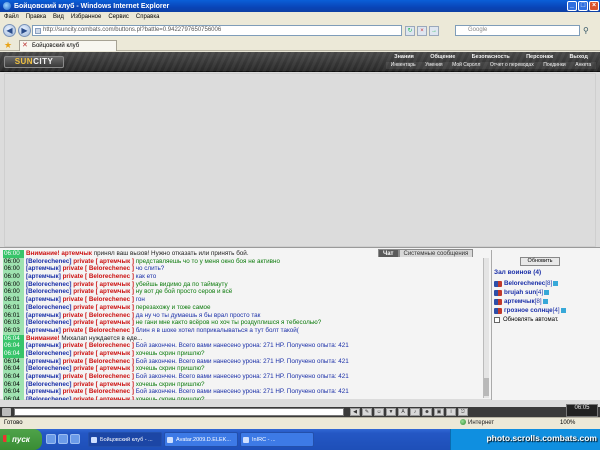 The image size is (600, 450). I want to click on player-entry: артемчык [8], so click(546, 301).